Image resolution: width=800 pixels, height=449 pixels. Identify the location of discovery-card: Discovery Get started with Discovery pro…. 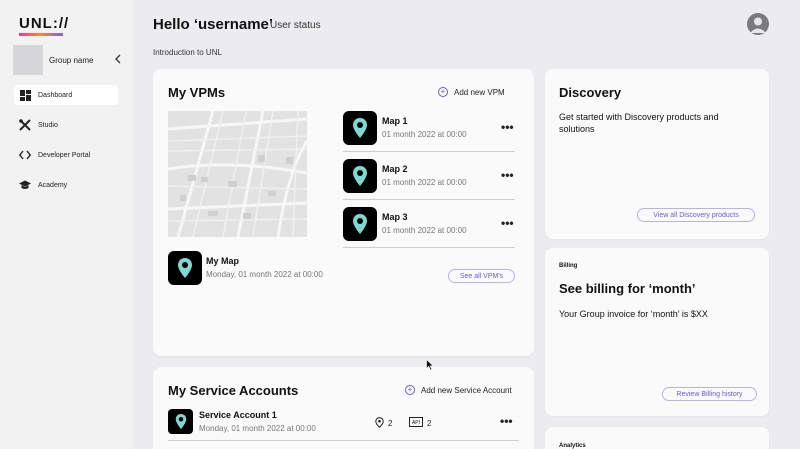
(657, 154).